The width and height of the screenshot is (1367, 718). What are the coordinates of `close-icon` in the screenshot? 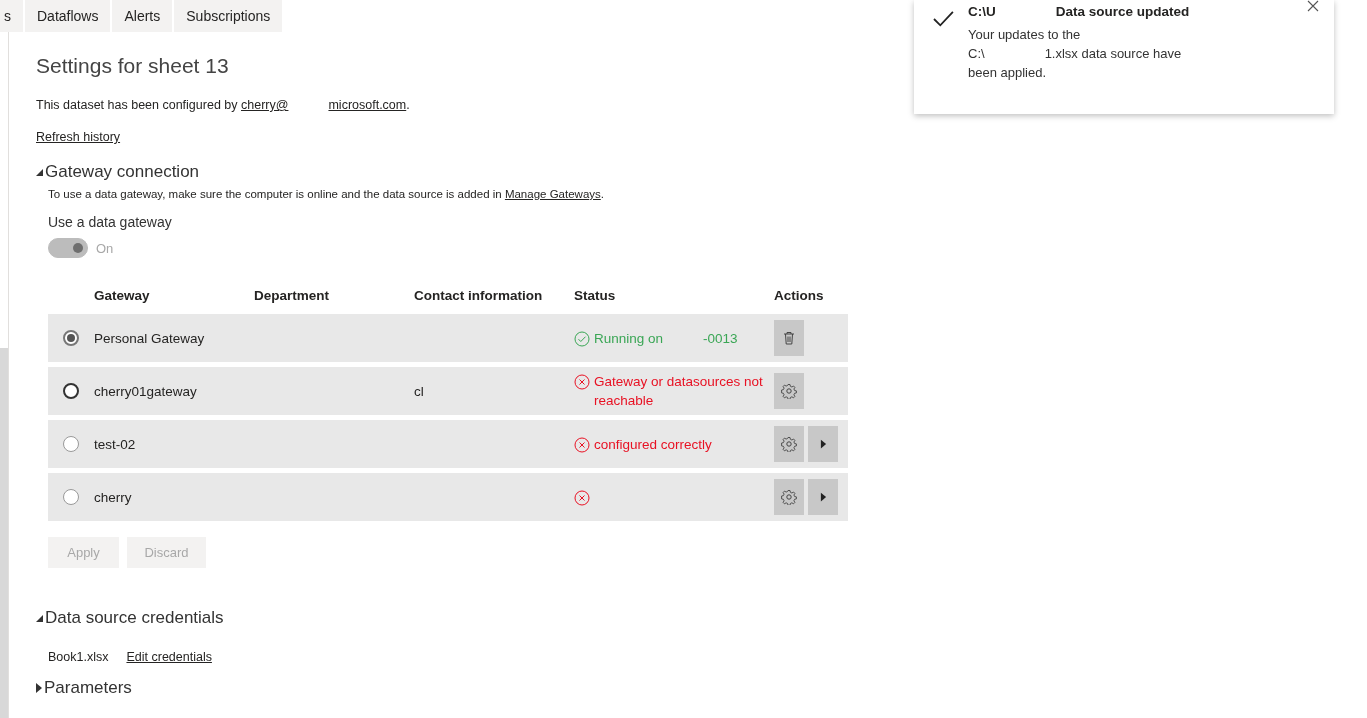 It's located at (1313, 6).